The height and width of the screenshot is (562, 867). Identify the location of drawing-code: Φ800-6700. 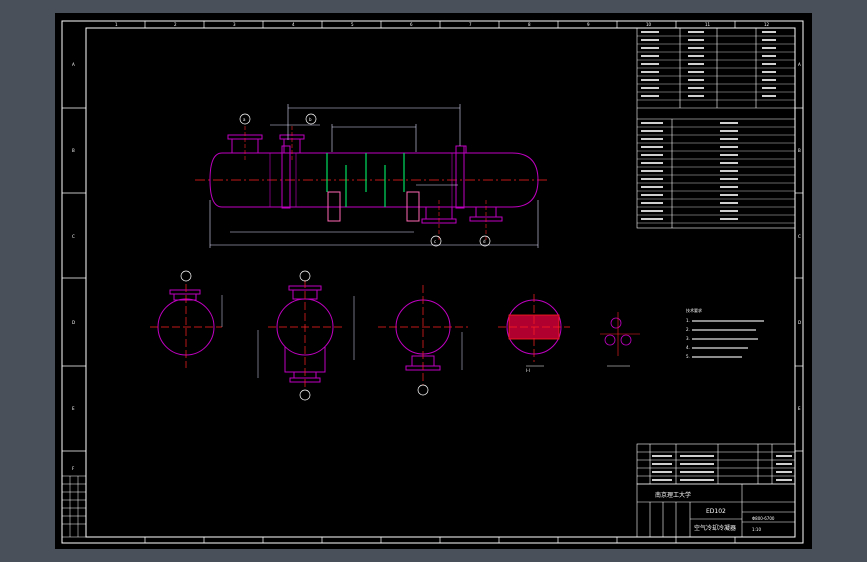
(763, 518).